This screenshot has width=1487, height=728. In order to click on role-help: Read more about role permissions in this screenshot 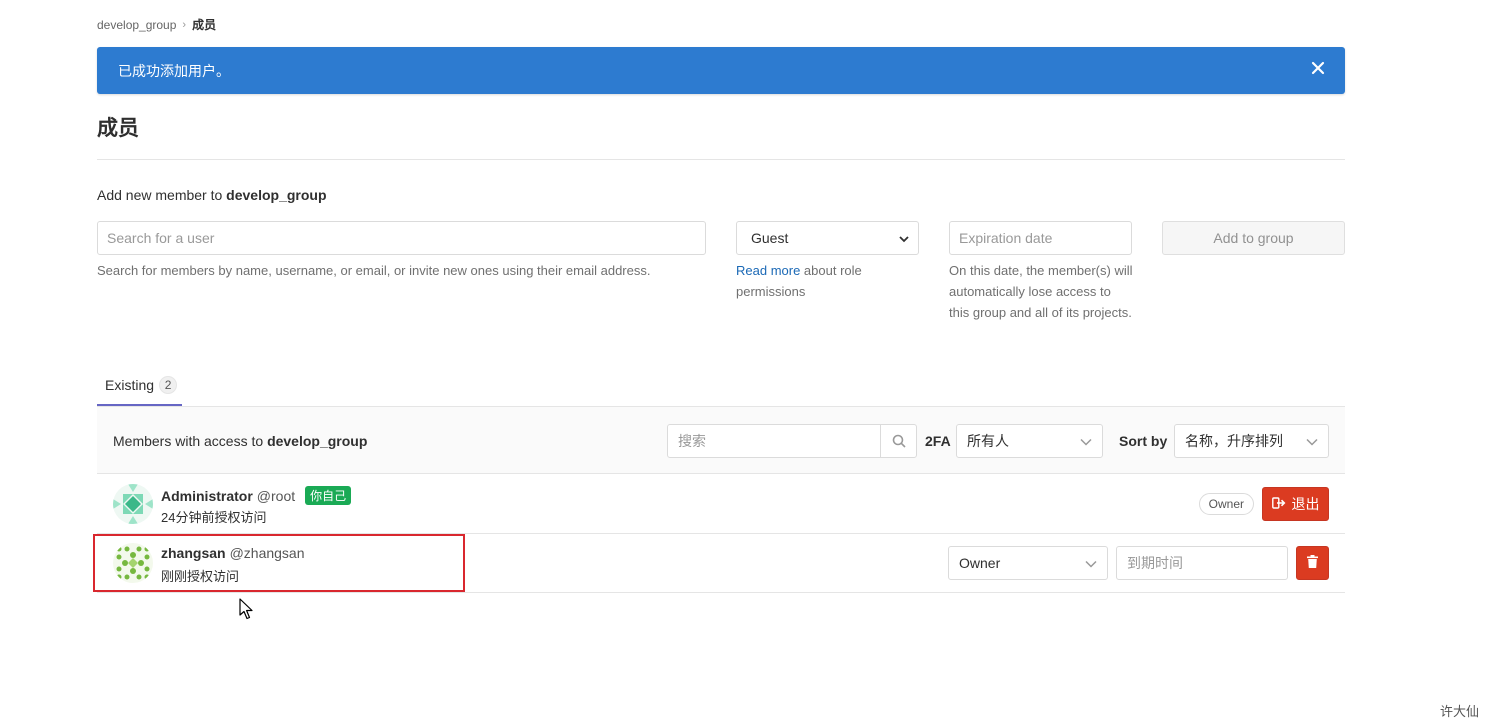, I will do `click(816, 281)`.